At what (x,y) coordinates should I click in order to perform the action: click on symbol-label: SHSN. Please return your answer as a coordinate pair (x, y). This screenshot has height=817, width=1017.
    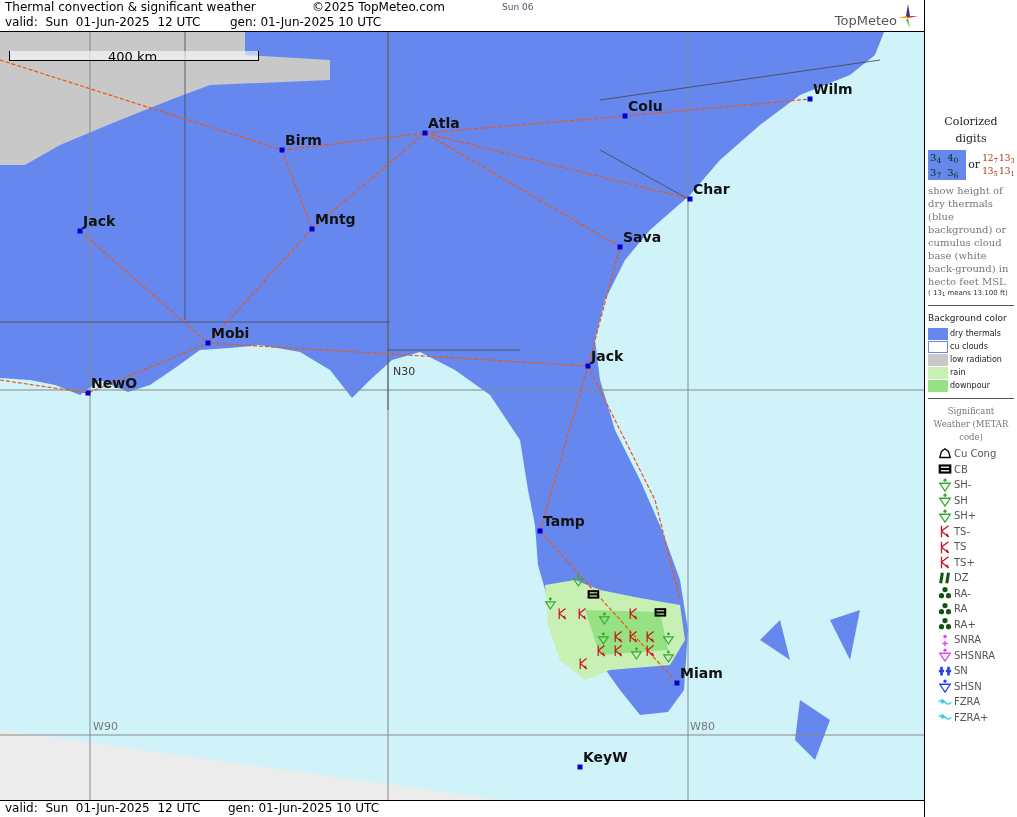
    Looking at the image, I should click on (968, 686).